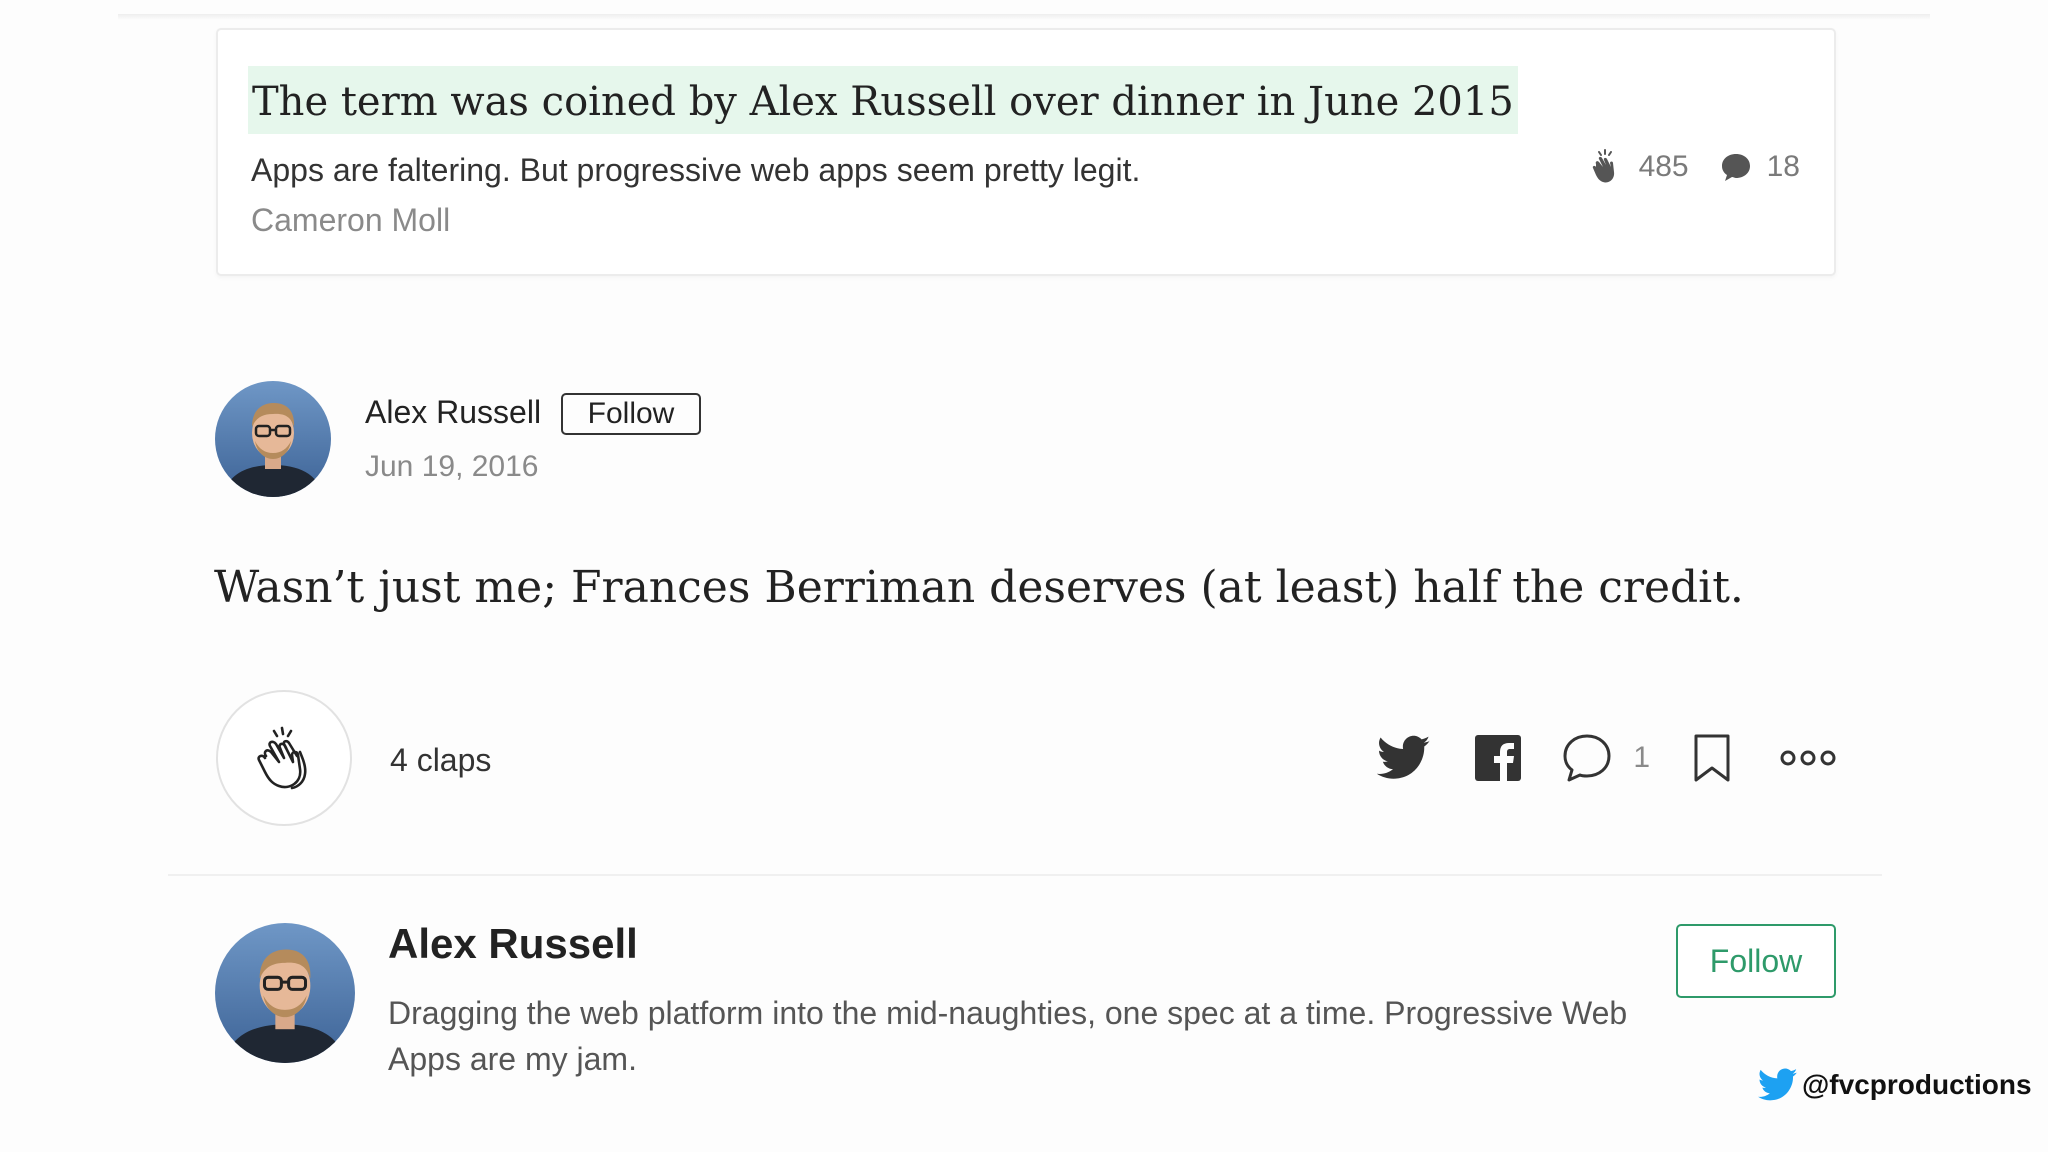 The height and width of the screenshot is (1152, 2048). What do you see at coordinates (350, 220) in the screenshot?
I see `story-author: Cameron Moll` at bounding box center [350, 220].